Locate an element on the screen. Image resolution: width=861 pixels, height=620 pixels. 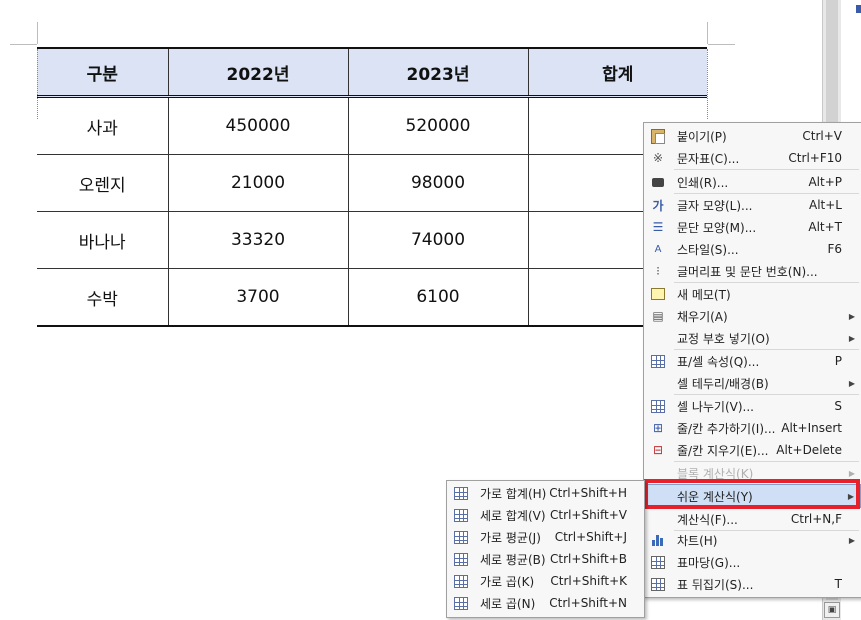
menu-item-block-formula: 블록 계산식(K) ▶ is located at coordinates (752, 473).